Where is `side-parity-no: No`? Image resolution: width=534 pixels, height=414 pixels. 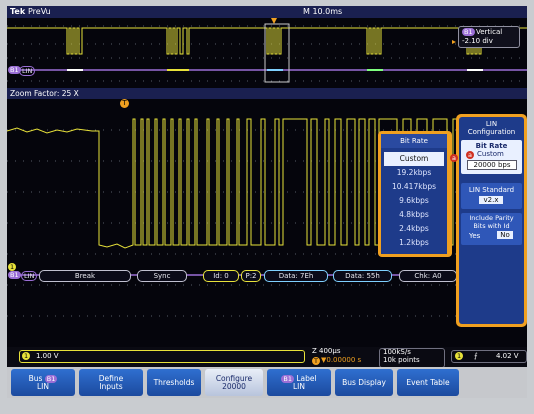
side-parity-no: No is located at coordinates (505, 235).